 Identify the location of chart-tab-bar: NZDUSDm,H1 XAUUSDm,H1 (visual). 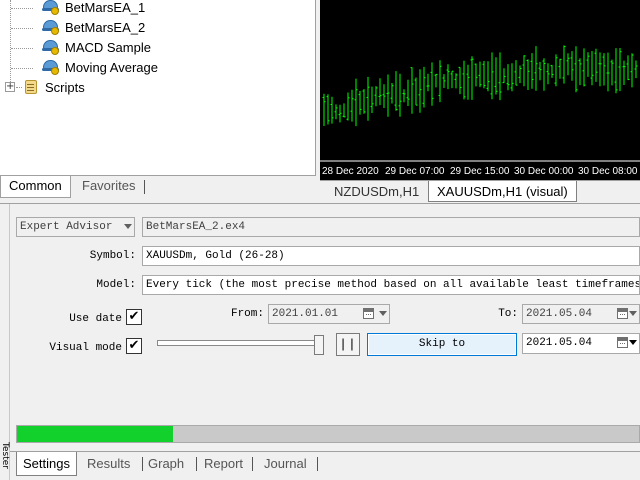
(480, 191).